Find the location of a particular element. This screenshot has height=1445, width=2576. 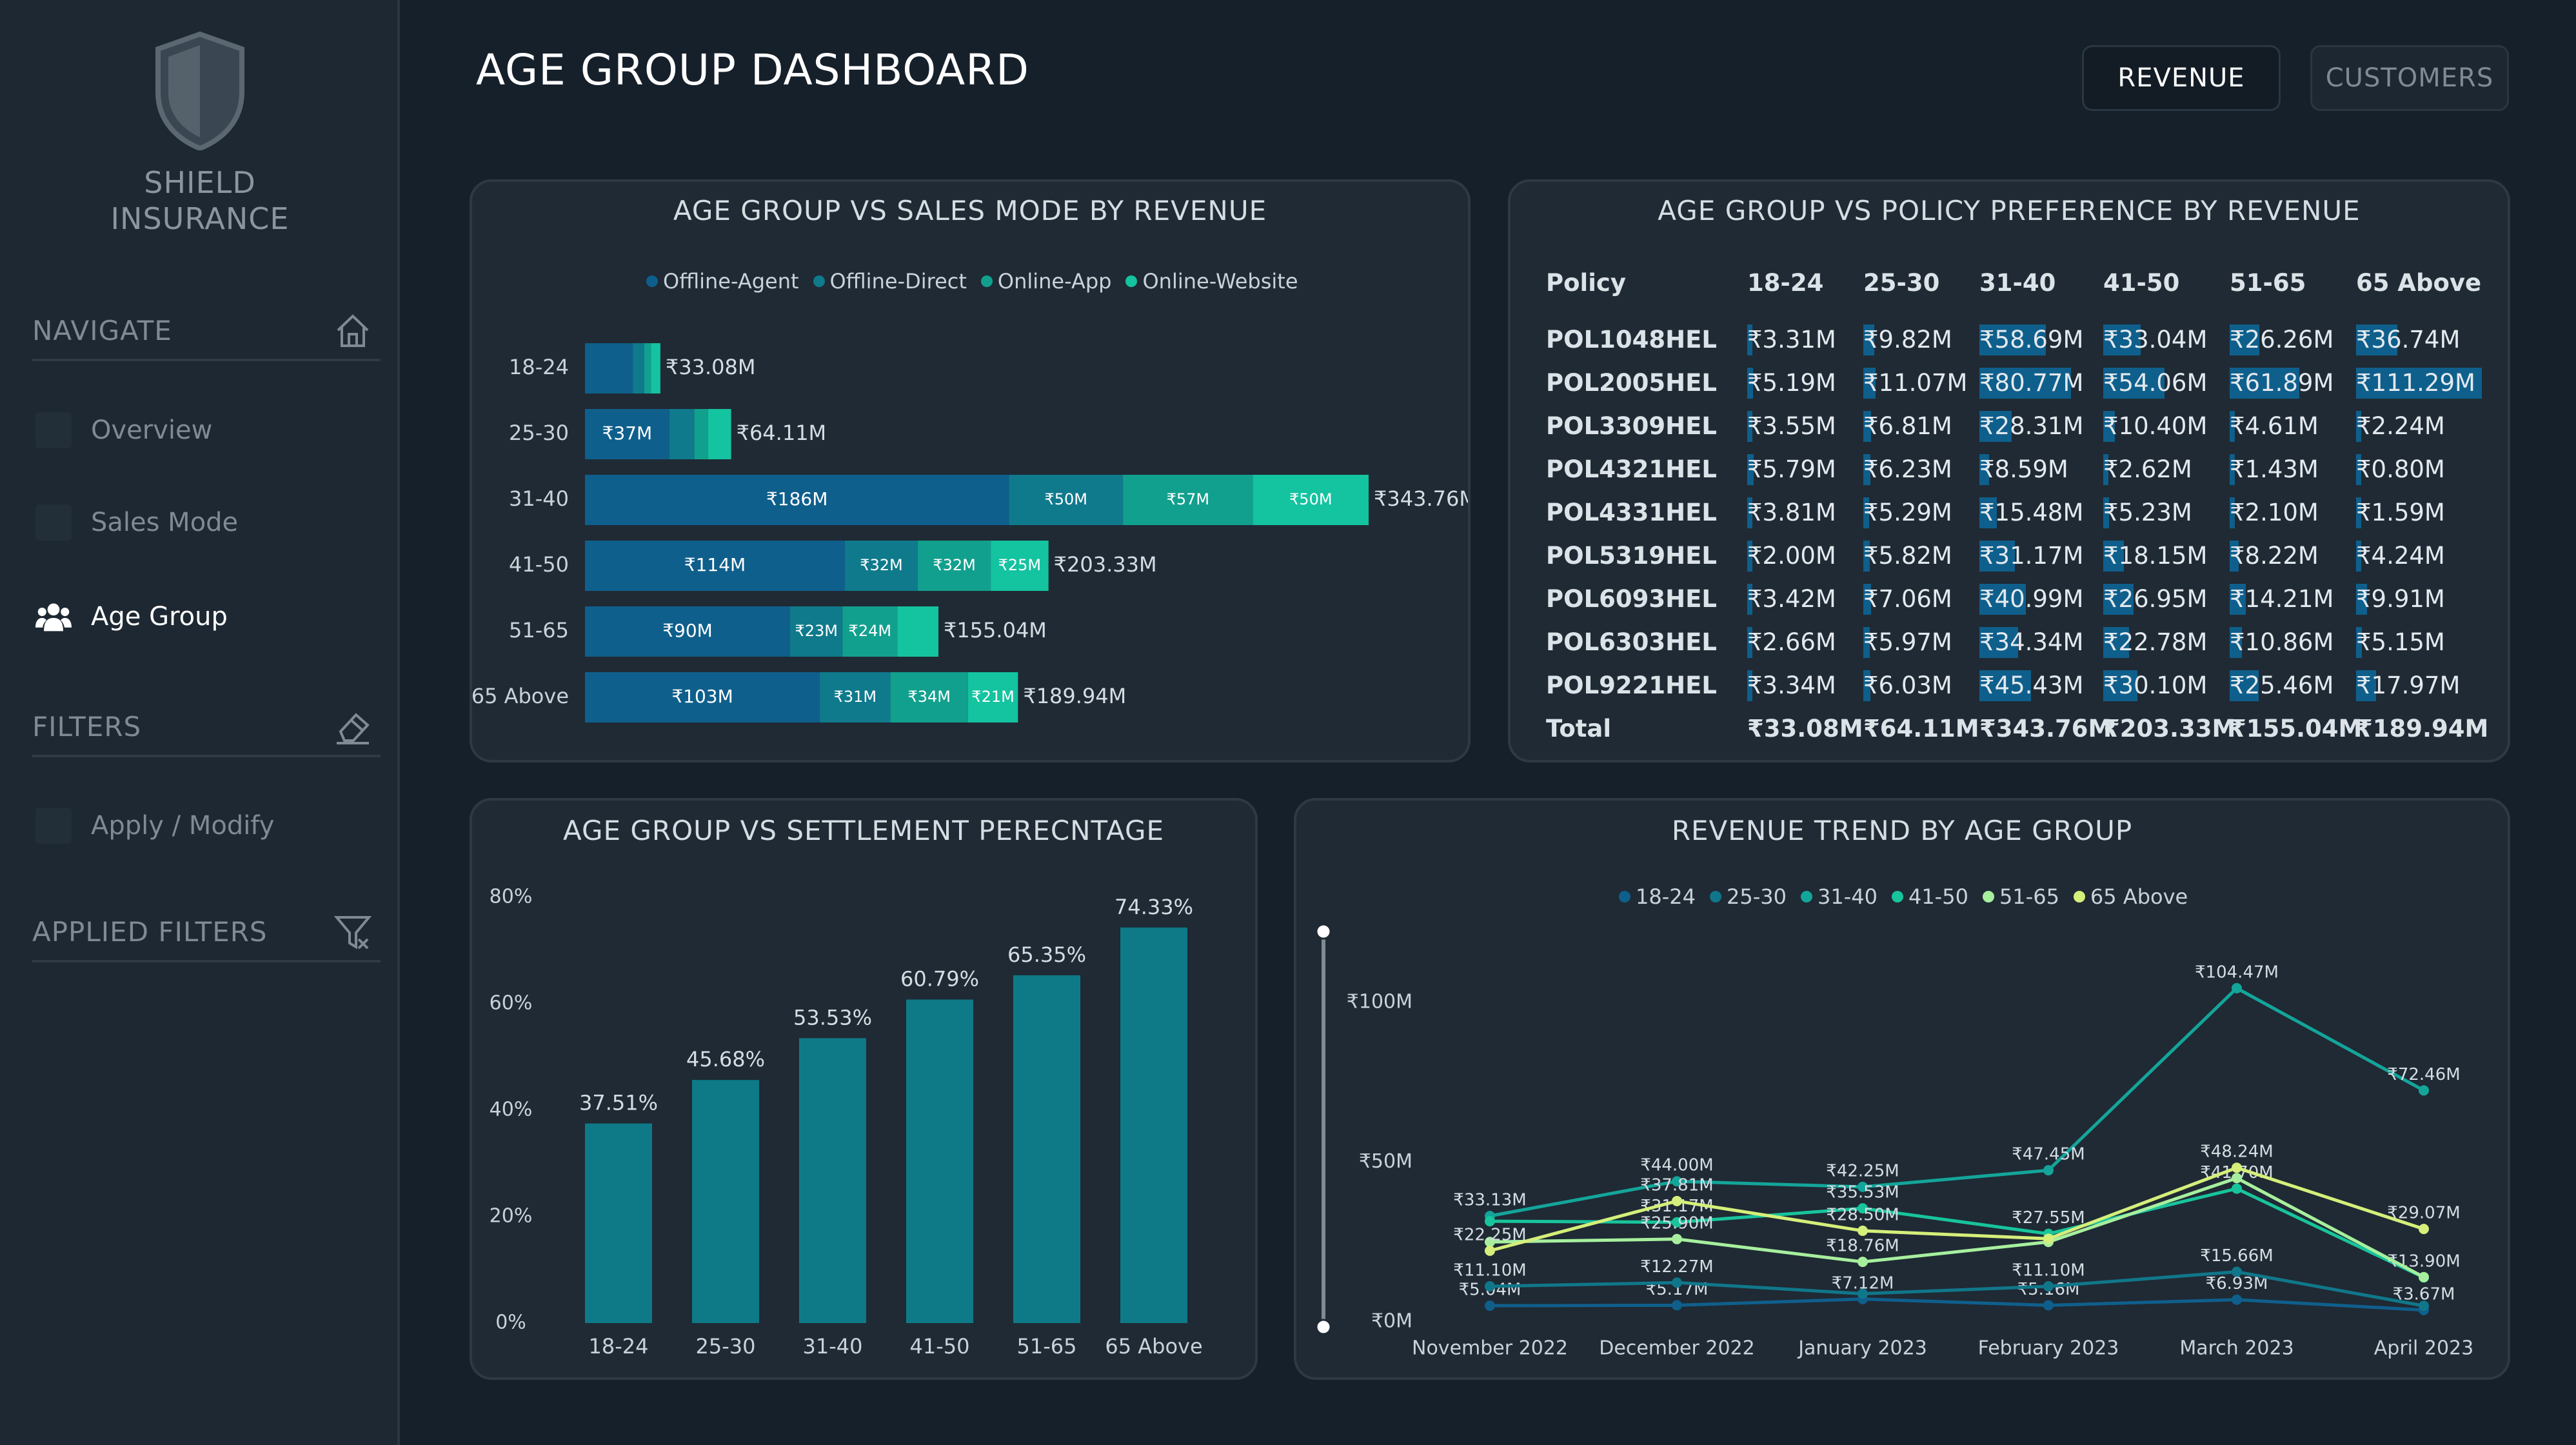

cell-text: ₹64.11M is located at coordinates (1921, 728).